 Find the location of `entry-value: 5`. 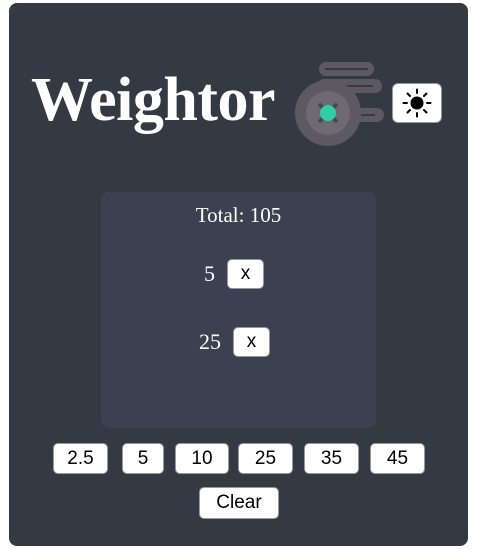

entry-value: 5 is located at coordinates (209, 273).